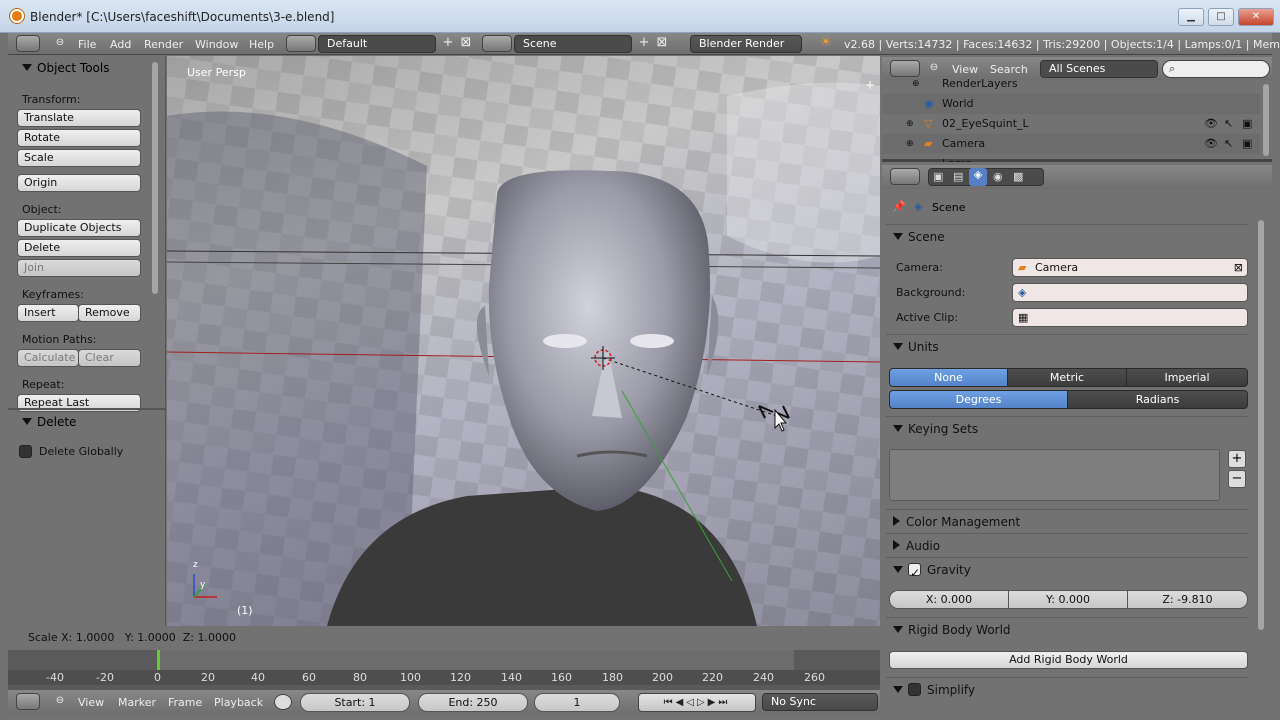 The width and height of the screenshot is (1280, 720). What do you see at coordinates (79, 158) in the screenshot?
I see `scale-button: Scale` at bounding box center [79, 158].